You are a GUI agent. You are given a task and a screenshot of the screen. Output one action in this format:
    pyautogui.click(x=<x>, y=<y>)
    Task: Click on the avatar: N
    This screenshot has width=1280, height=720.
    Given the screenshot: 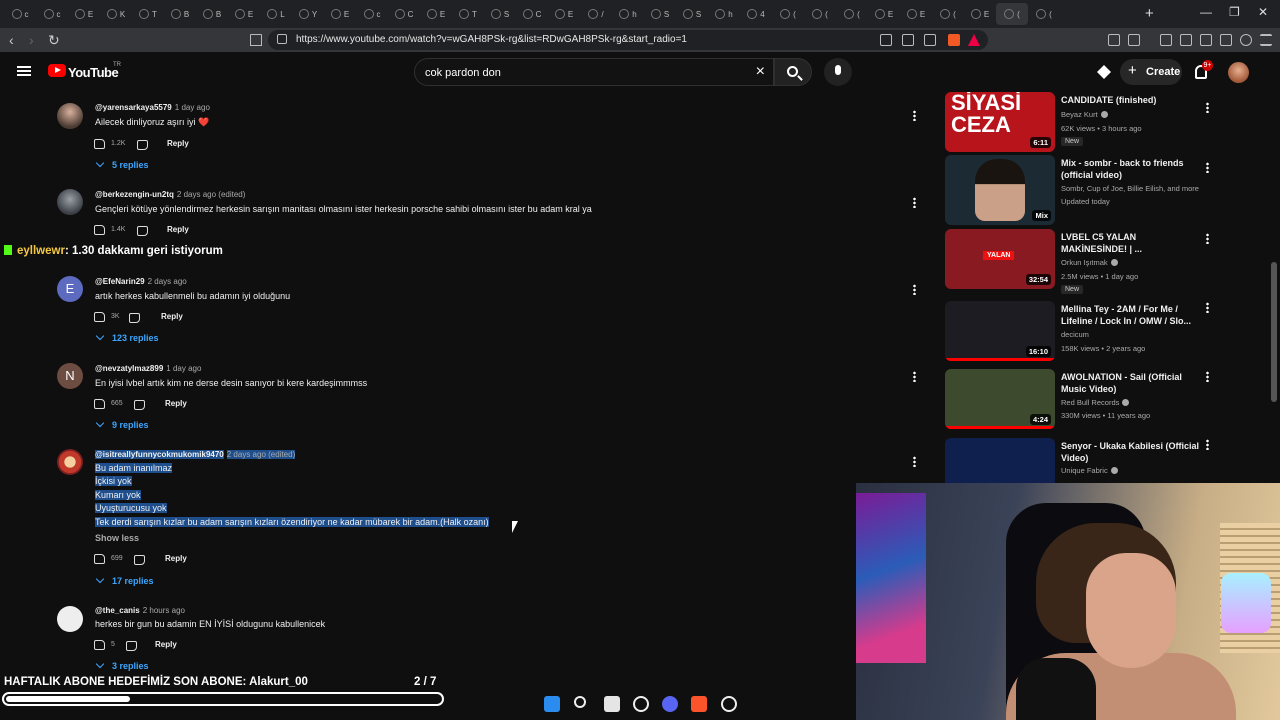 What is the action you would take?
    pyautogui.click(x=70, y=376)
    